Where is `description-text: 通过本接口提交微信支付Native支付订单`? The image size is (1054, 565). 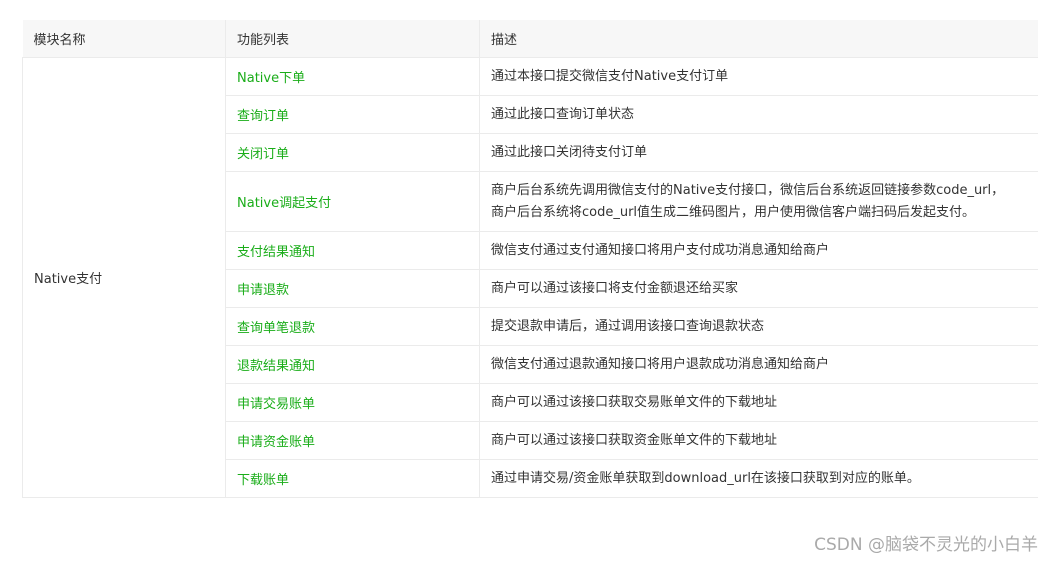
description-text: 通过本接口提交微信支付Native支付订单 is located at coordinates (610, 76).